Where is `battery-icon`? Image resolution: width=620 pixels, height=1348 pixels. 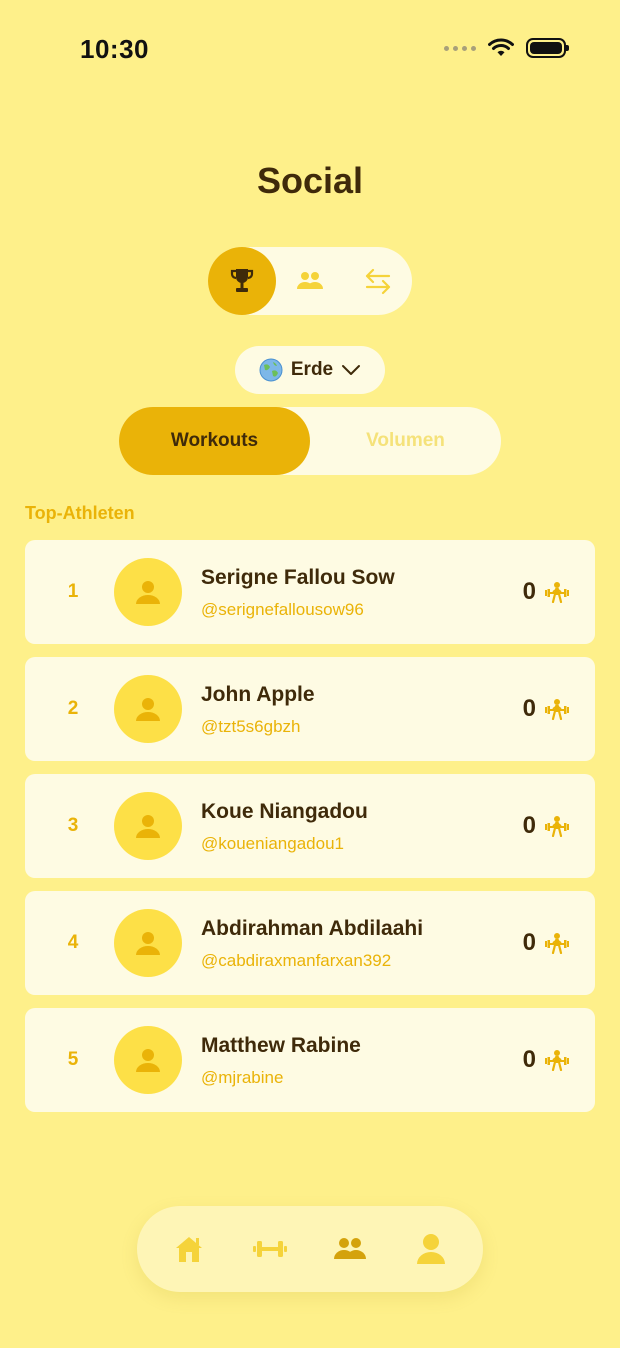 battery-icon is located at coordinates (547, 48).